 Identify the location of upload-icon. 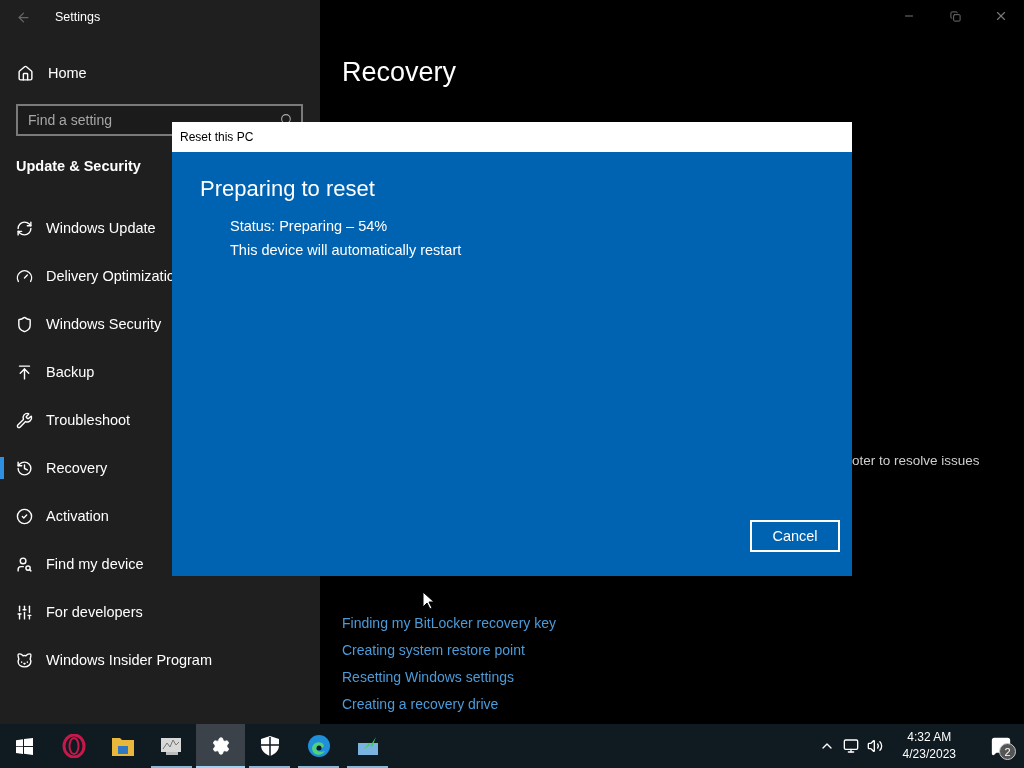
(24, 372).